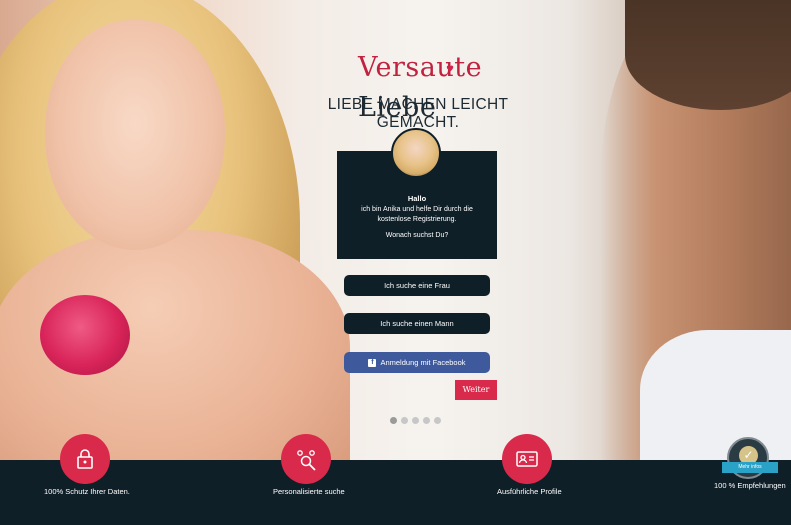 The width and height of the screenshot is (791, 525). I want to click on feature-profiles-label: Ausführliche Profile, so click(529, 491).